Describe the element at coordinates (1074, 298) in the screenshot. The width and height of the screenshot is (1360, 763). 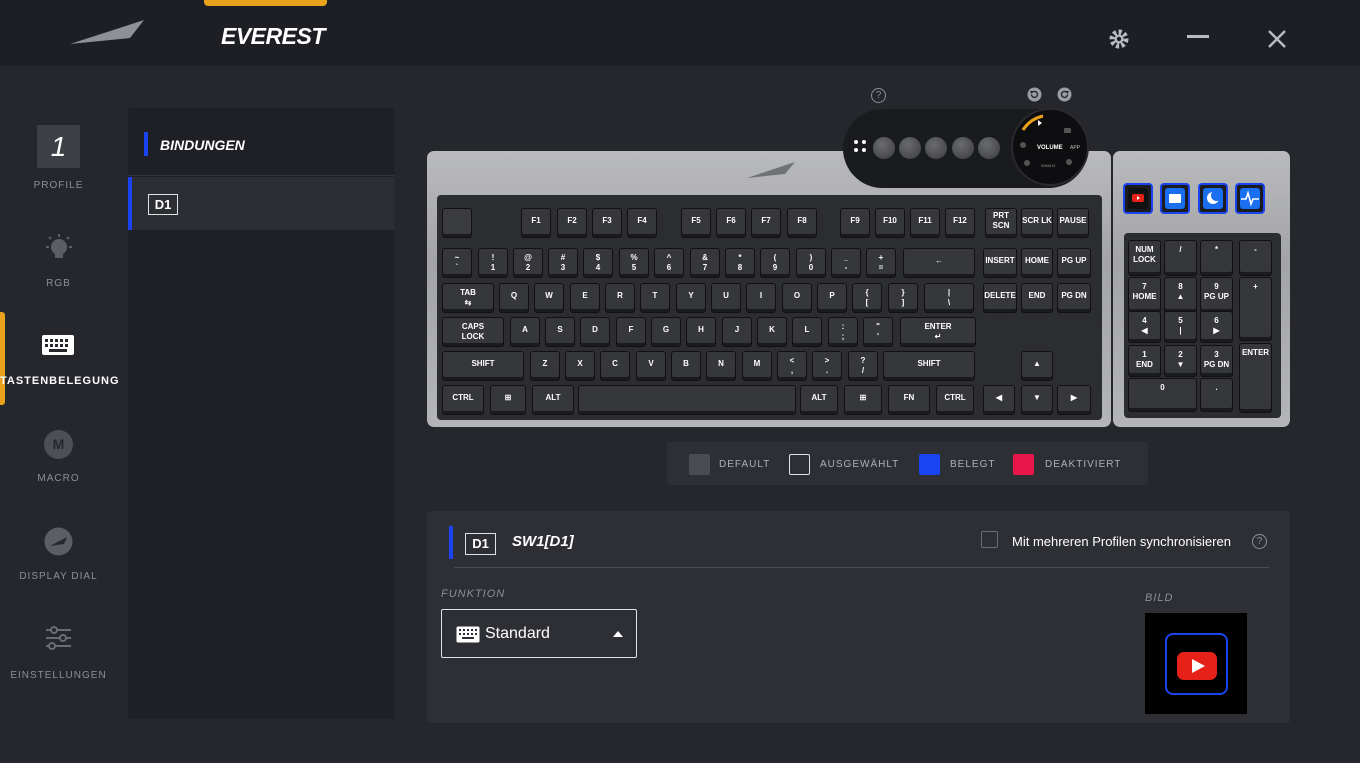
I see `key-2-16: PG DN` at that location.